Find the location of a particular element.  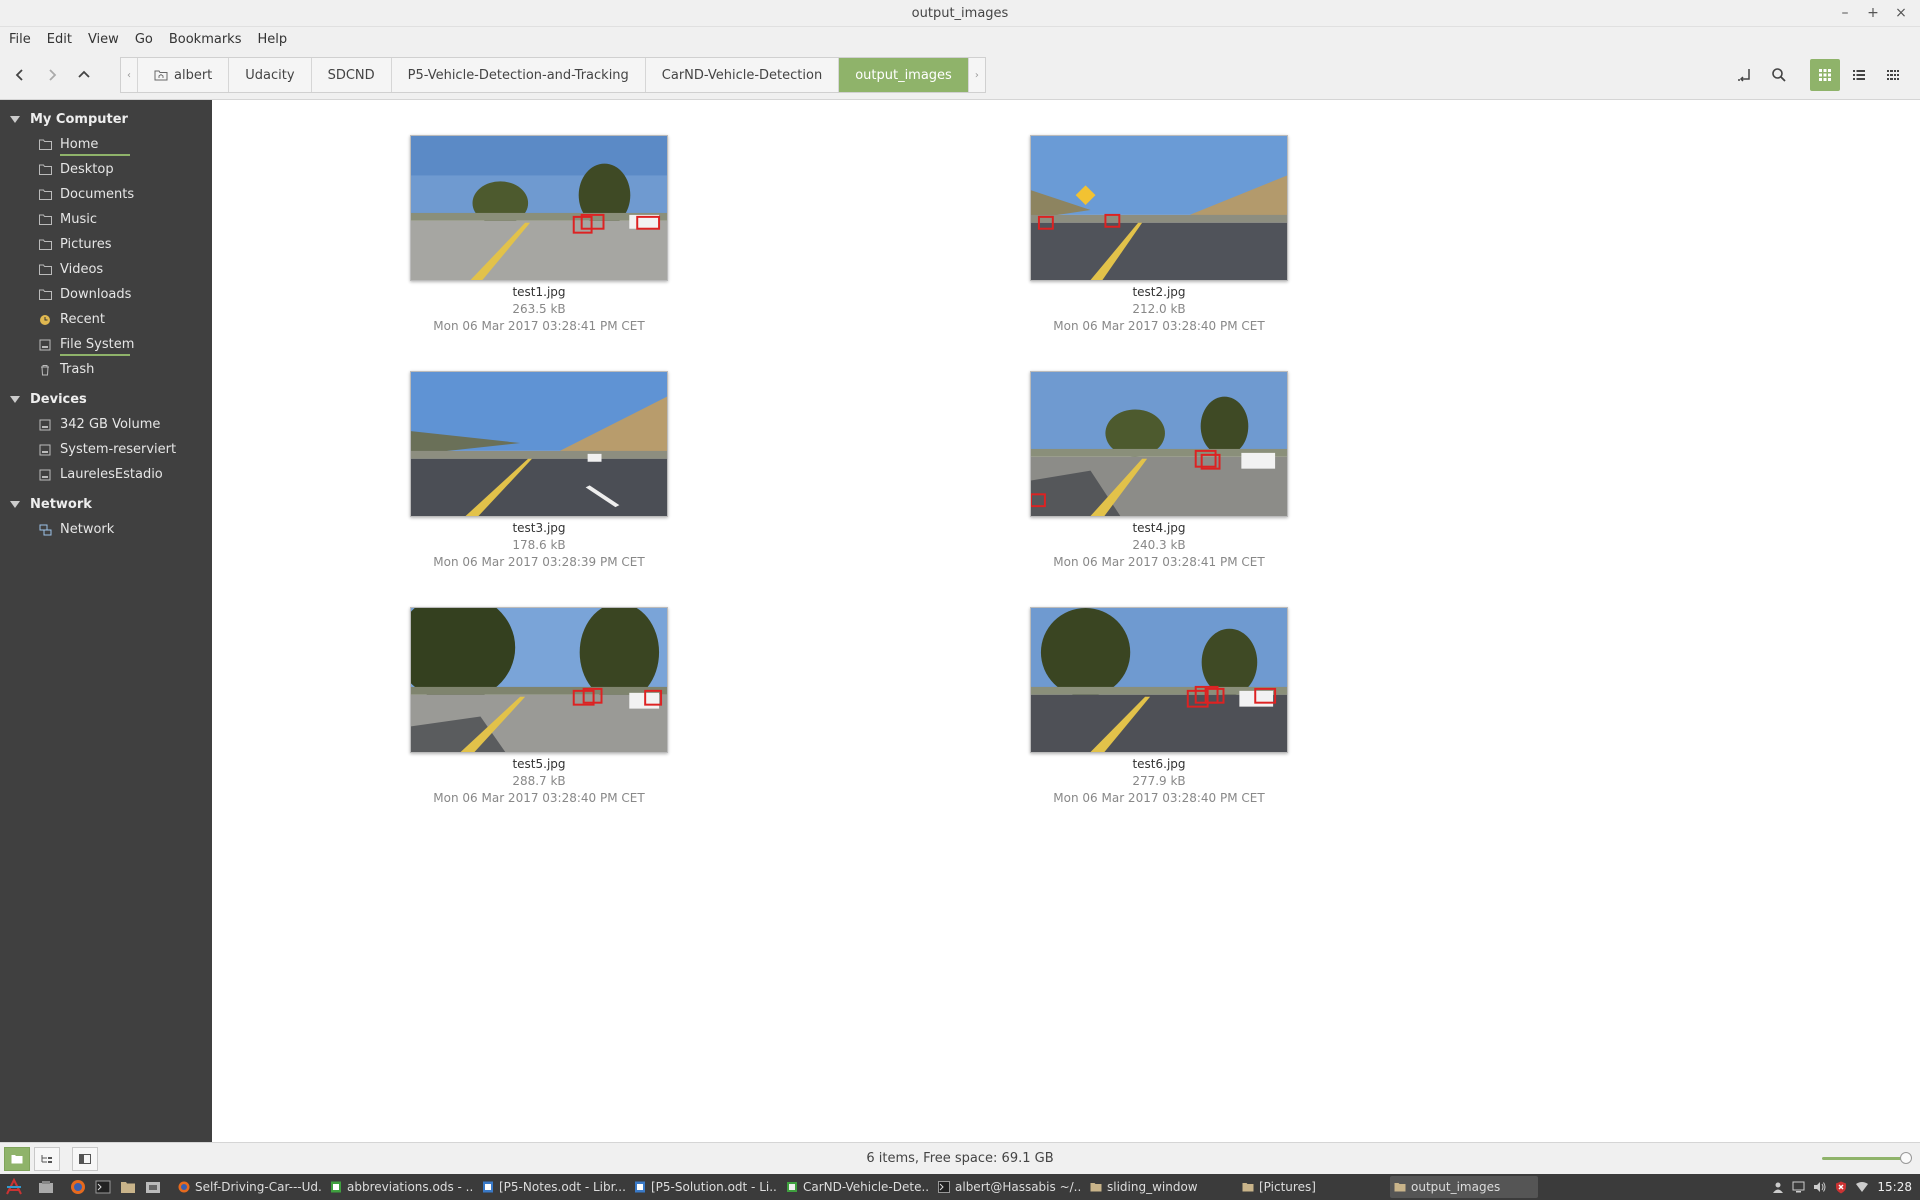

display-icon is located at coordinates (1798, 1187).